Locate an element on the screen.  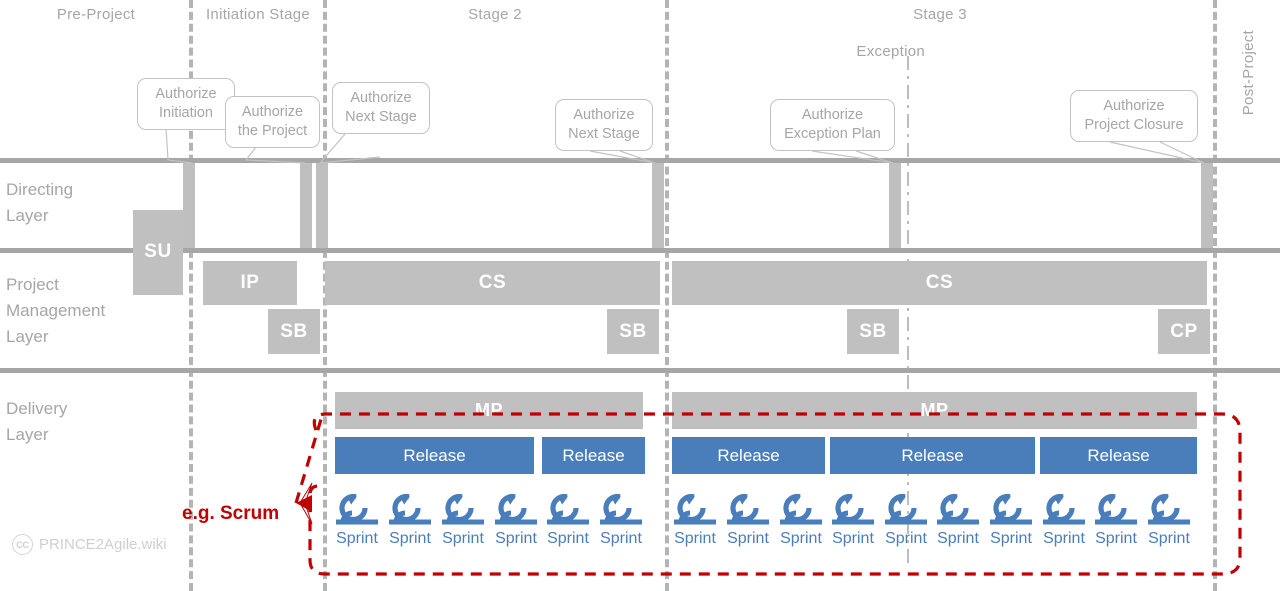
release-bar-2: Release is located at coordinates (593, 455).